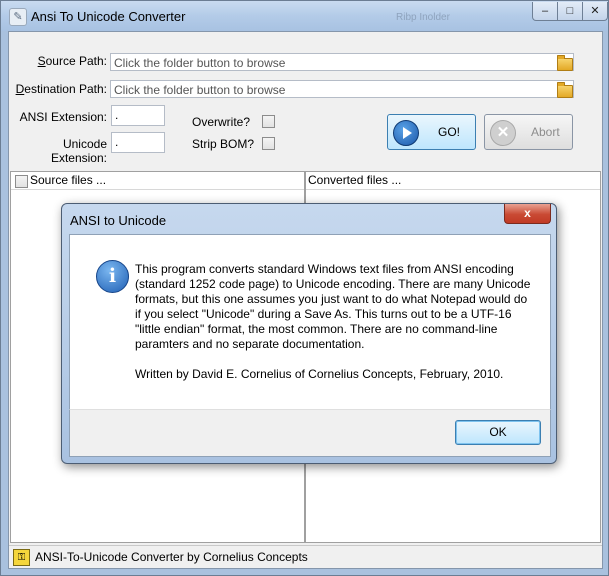 This screenshot has height=576, width=609. I want to click on source-path-input: Click the folder button to browse, so click(342, 62).